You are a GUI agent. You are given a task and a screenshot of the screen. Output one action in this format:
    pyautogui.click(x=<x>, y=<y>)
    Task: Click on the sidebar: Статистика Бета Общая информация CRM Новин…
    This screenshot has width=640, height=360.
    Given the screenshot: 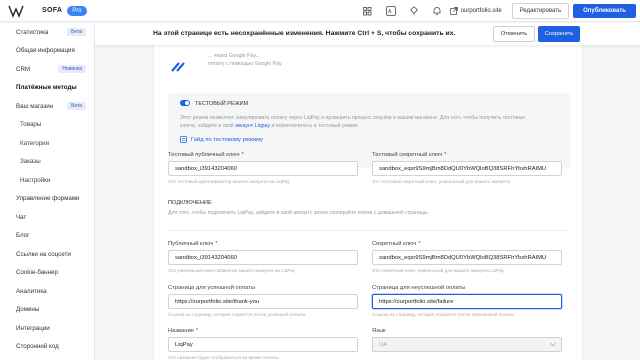 What is the action you would take?
    pyautogui.click(x=47, y=191)
    